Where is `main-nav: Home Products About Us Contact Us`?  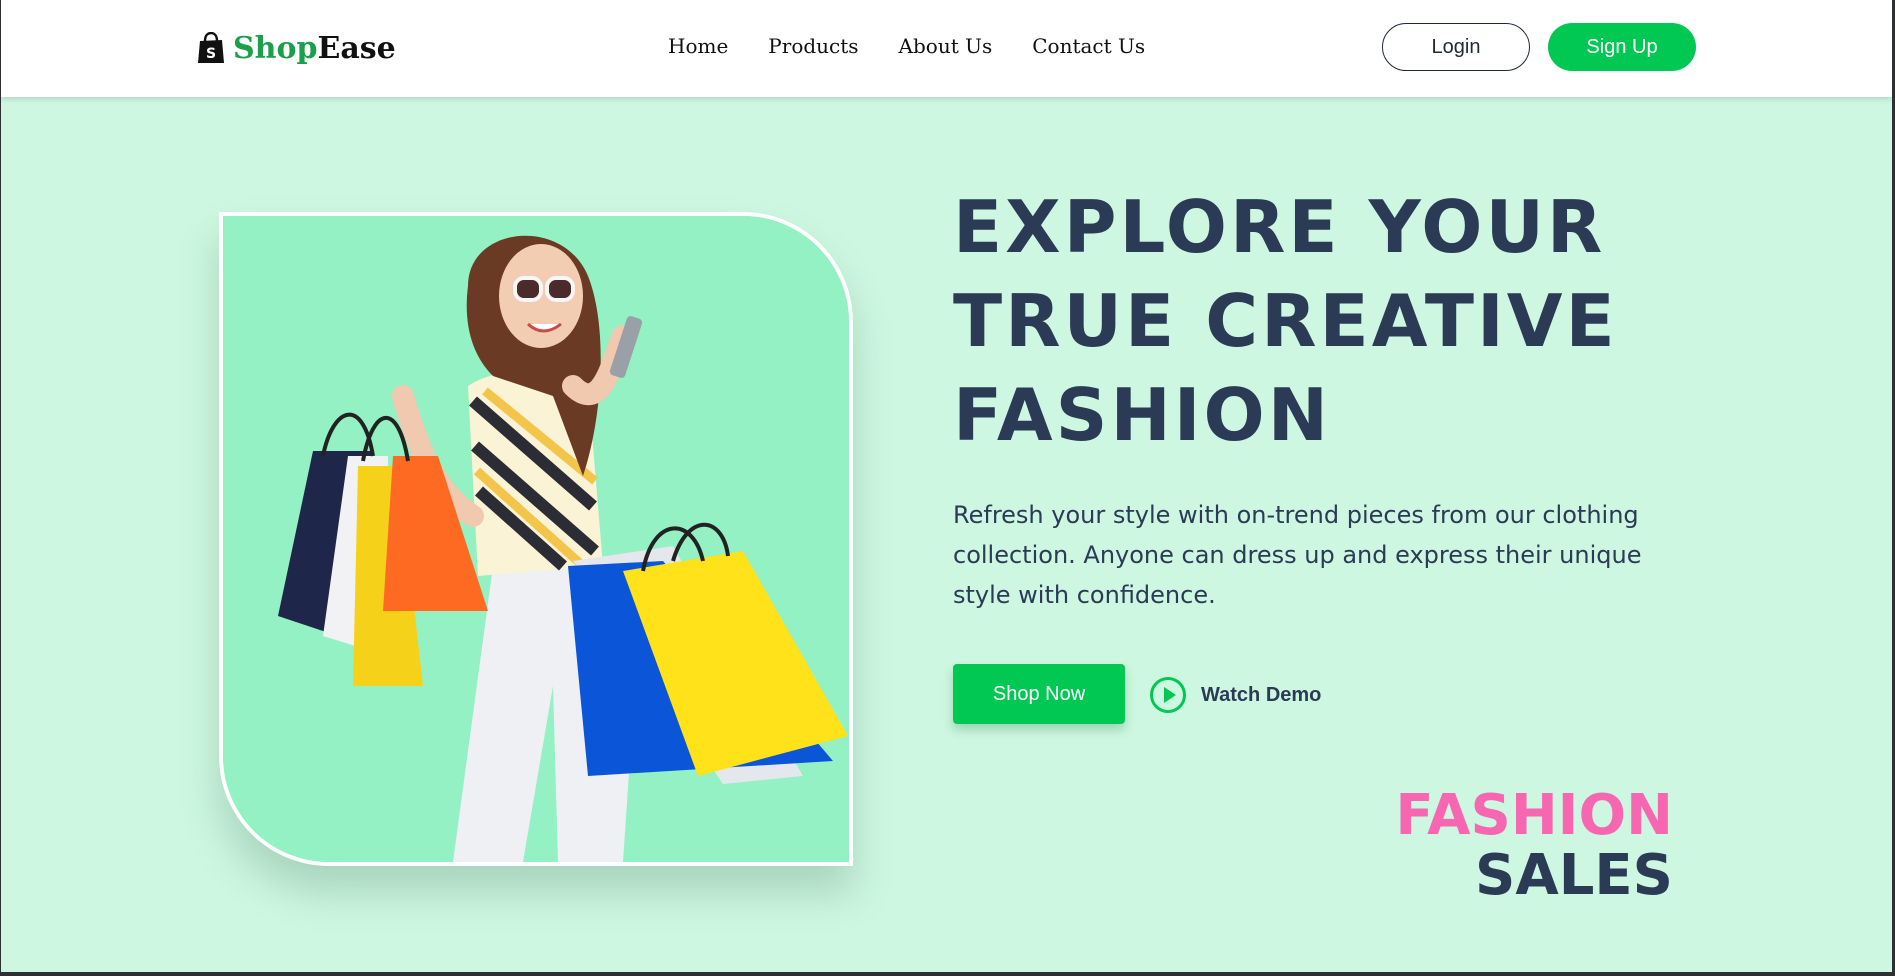
main-nav: Home Products About Us Contact Us is located at coordinates (906, 46).